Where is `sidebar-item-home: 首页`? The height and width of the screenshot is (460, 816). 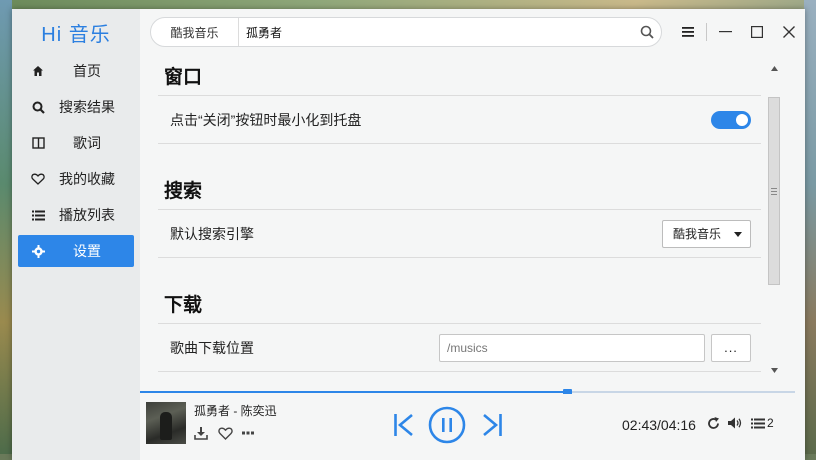 sidebar-item-home: 首页 is located at coordinates (76, 71).